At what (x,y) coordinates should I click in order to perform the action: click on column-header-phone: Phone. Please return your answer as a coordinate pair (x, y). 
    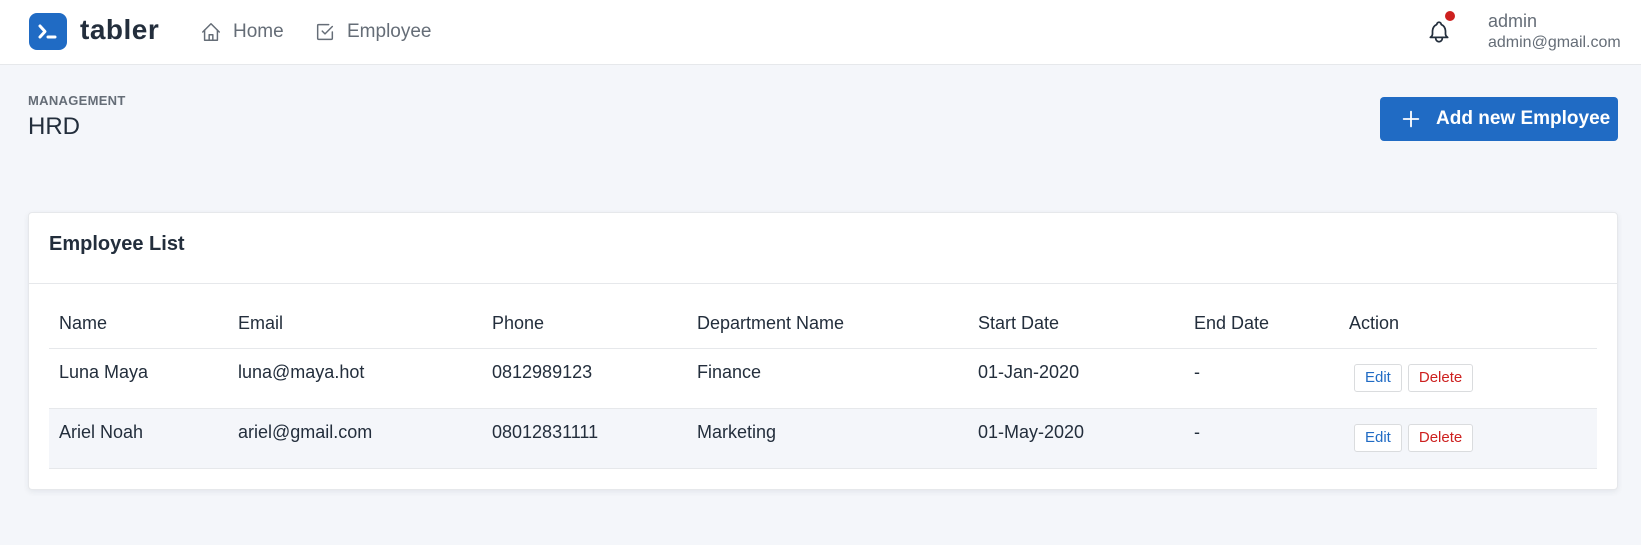
    Looking at the image, I should click on (584, 324).